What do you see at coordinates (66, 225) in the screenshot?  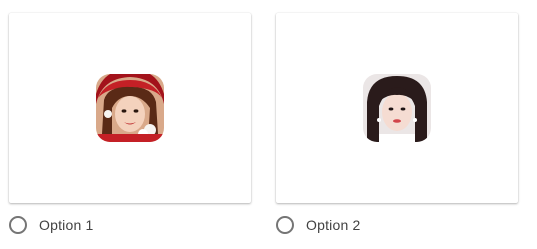 I see `option-1-label: Option 1` at bounding box center [66, 225].